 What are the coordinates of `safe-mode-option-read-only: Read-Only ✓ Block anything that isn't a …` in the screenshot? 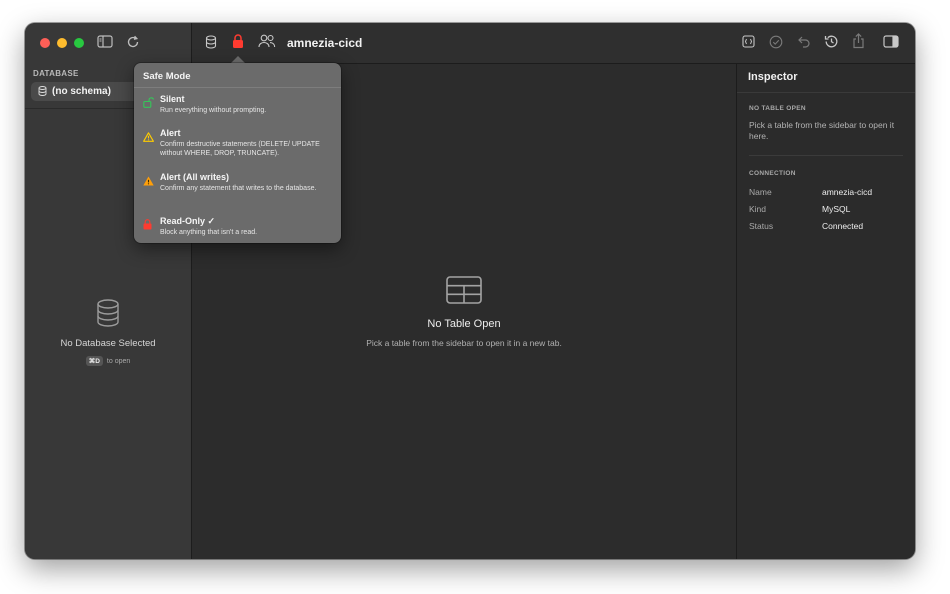 It's located at (237, 228).